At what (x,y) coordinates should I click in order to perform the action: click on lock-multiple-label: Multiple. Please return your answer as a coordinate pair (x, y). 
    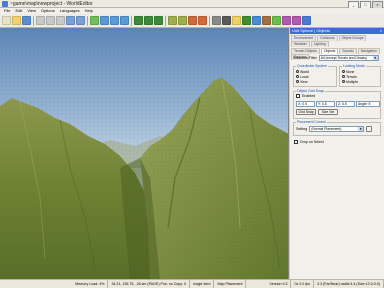
    Looking at the image, I should click on (352, 81).